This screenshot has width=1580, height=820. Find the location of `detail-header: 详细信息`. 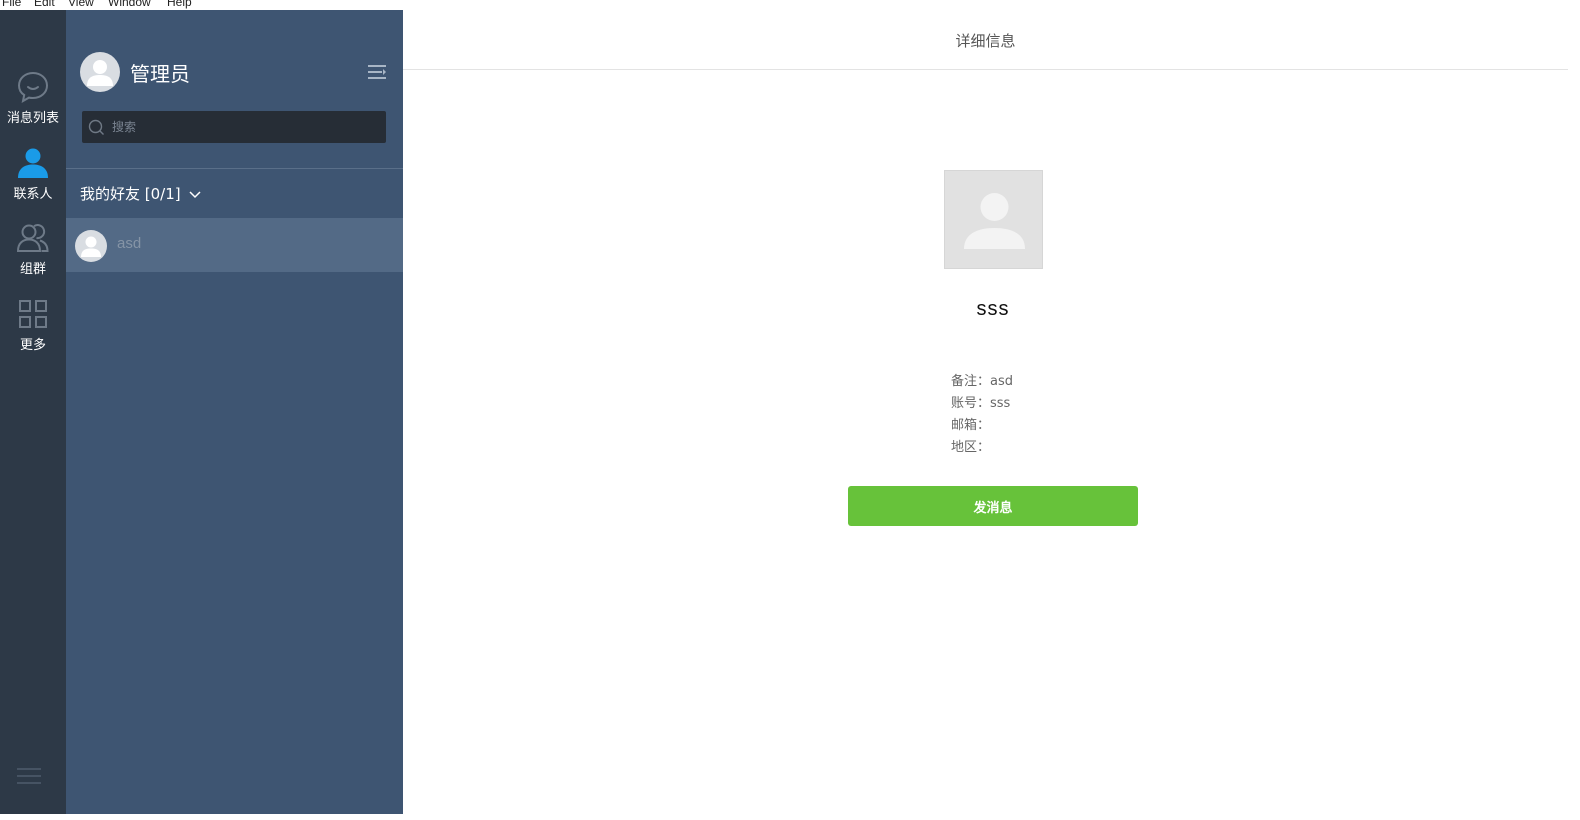

detail-header: 详细信息 is located at coordinates (985, 40).